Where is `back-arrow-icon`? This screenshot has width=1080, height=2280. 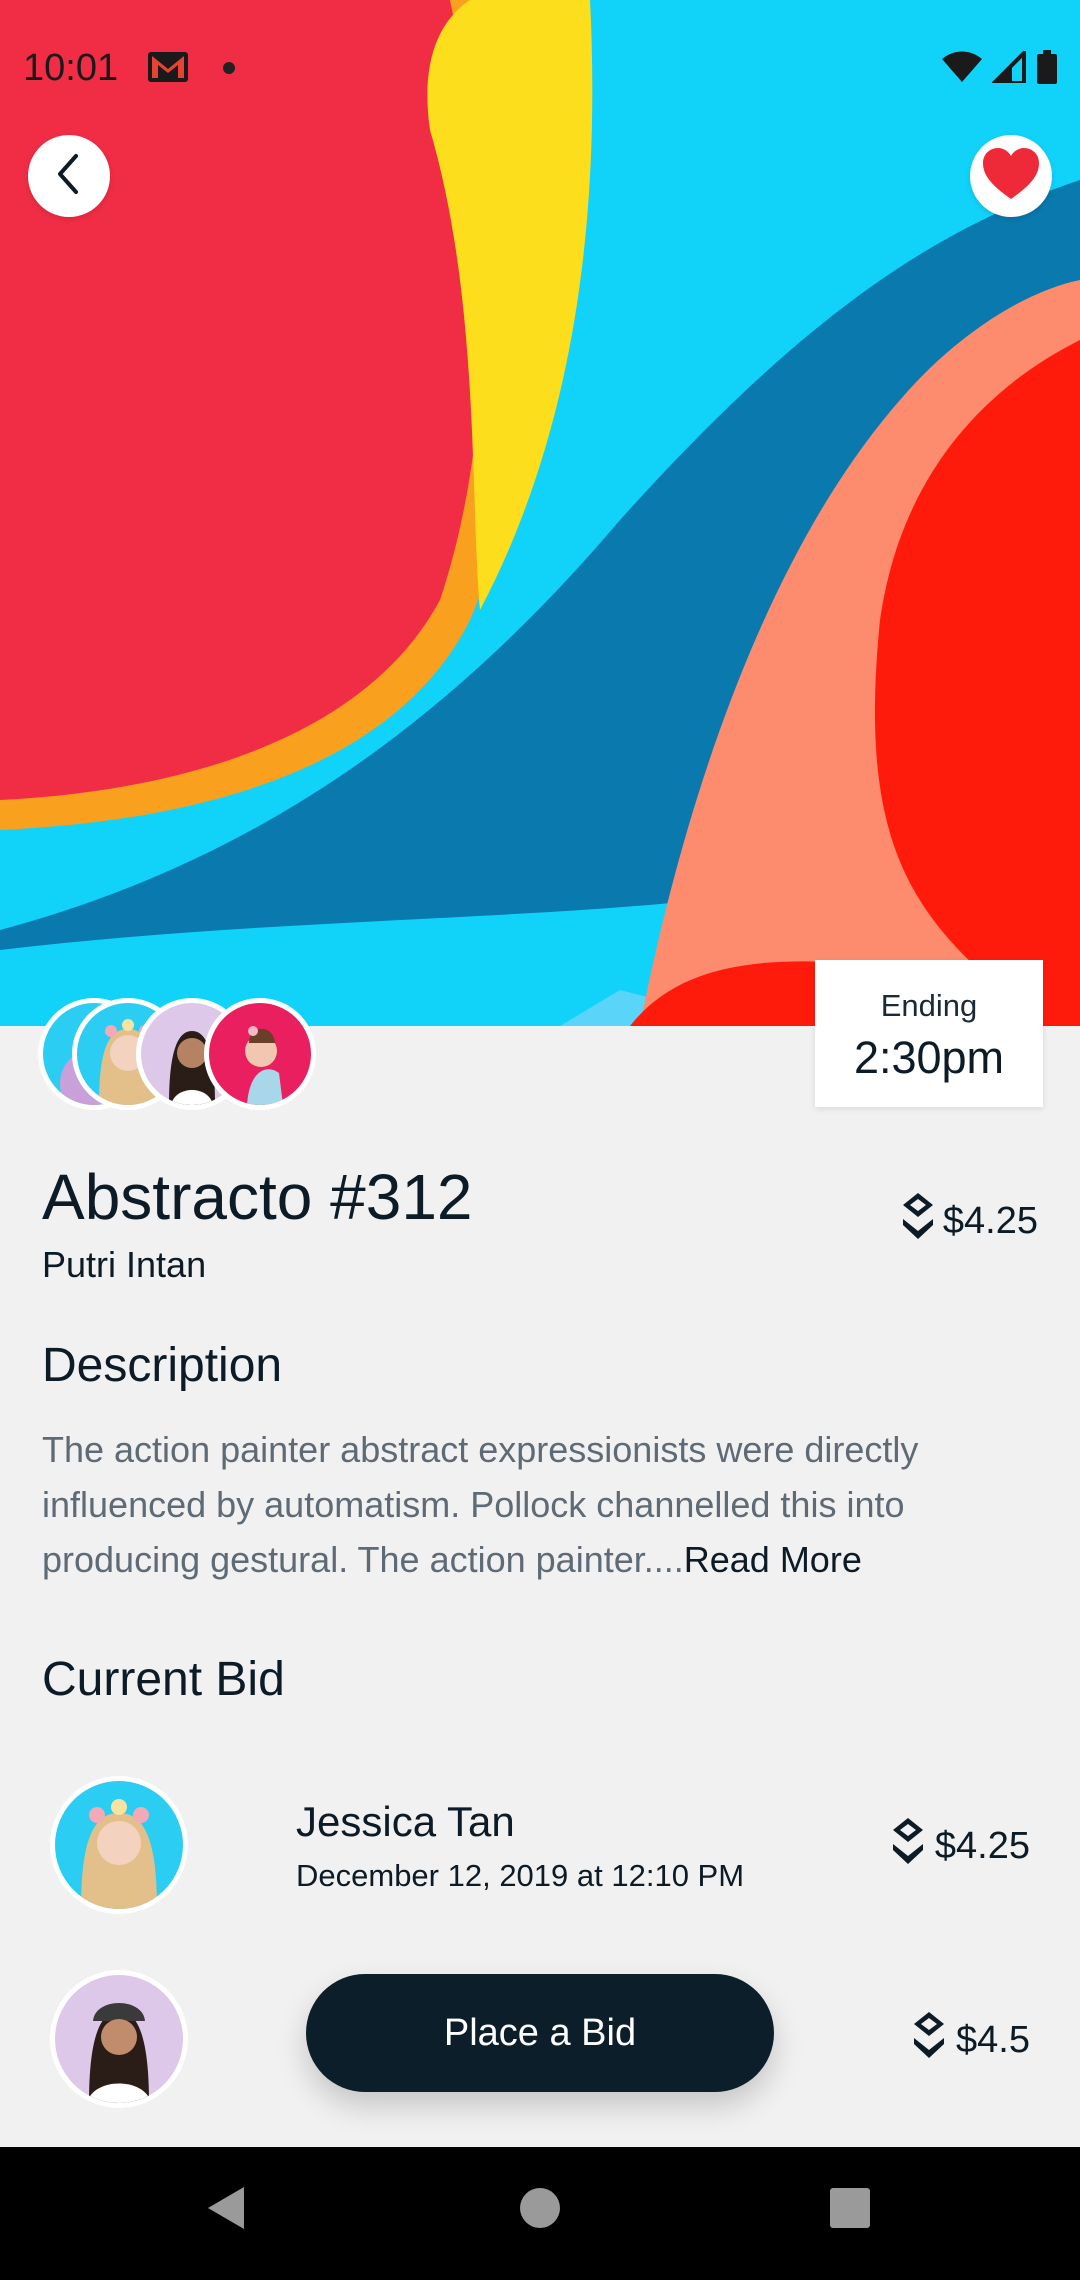 back-arrow-icon is located at coordinates (69, 176).